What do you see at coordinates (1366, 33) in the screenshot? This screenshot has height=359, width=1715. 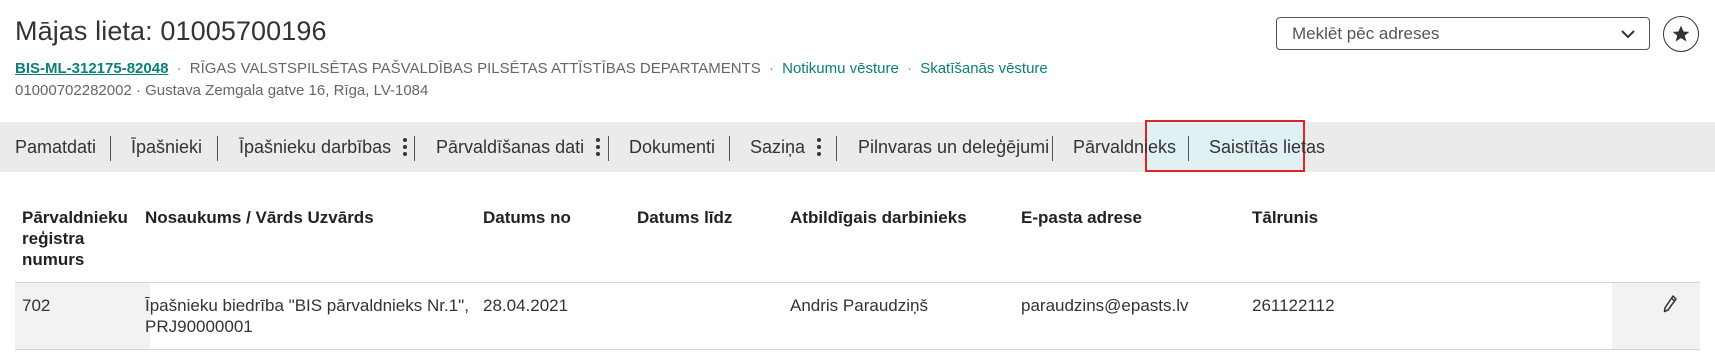 I see `search-placeholder: Meklēt pēc adreses` at bounding box center [1366, 33].